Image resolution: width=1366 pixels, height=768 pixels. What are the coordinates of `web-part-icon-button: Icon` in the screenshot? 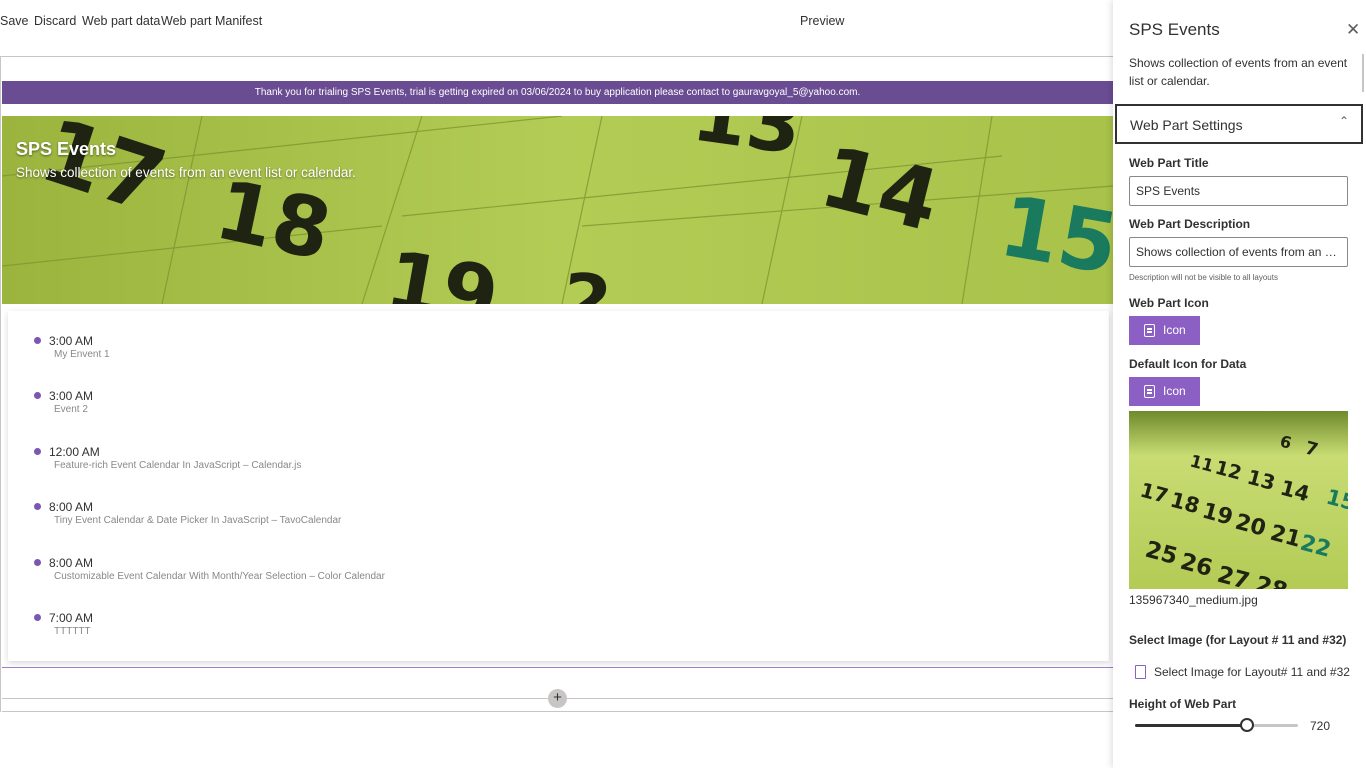 It's located at (1164, 330).